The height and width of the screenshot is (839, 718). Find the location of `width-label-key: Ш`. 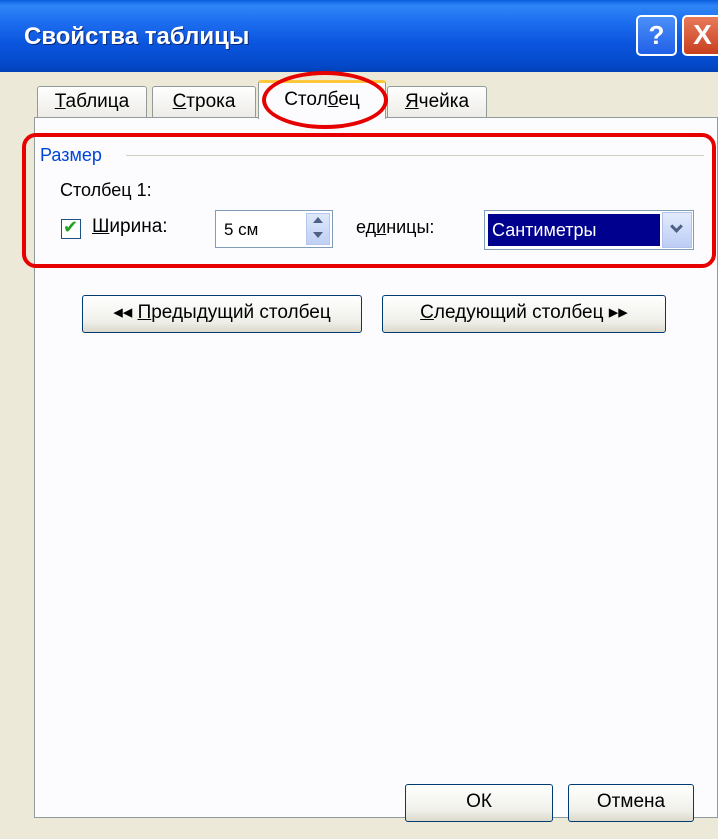

width-label-key: Ш is located at coordinates (101, 226).